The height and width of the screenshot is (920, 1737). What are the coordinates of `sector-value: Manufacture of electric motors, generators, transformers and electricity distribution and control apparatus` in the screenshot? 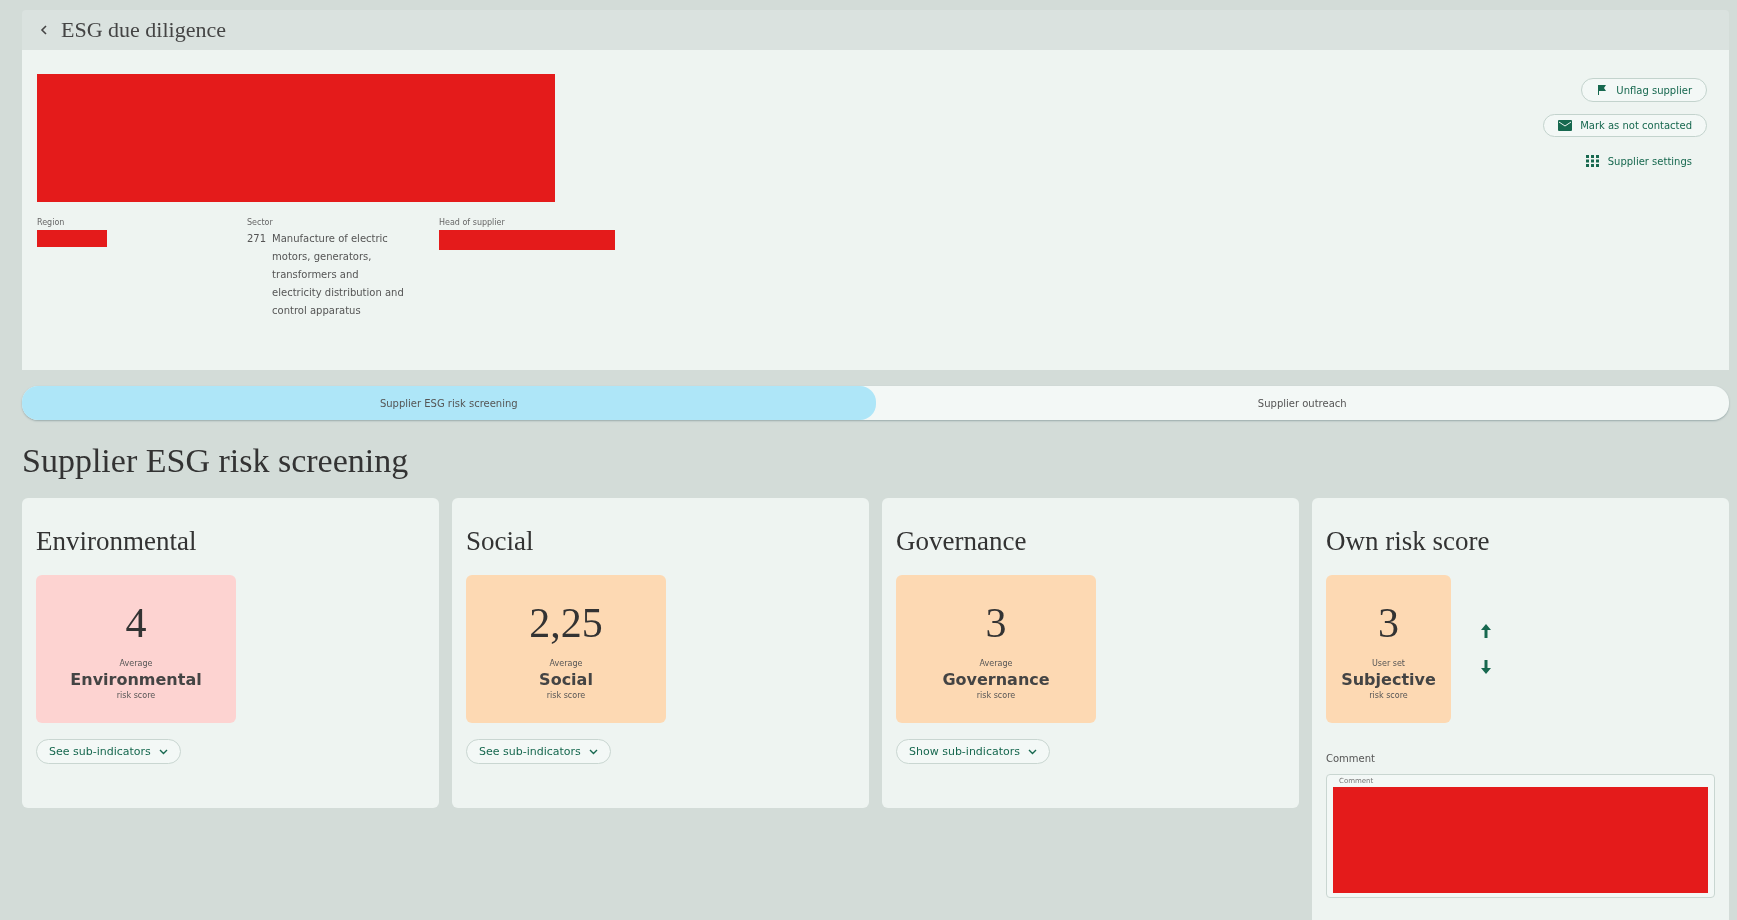 It's located at (338, 275).